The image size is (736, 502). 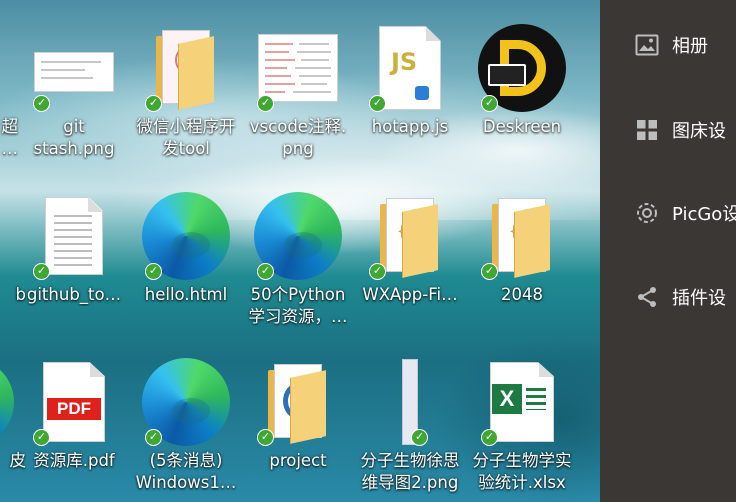 I want to click on desktop-icon-vscode-comment: ✓ vscode注释. png, so click(x=298, y=102).